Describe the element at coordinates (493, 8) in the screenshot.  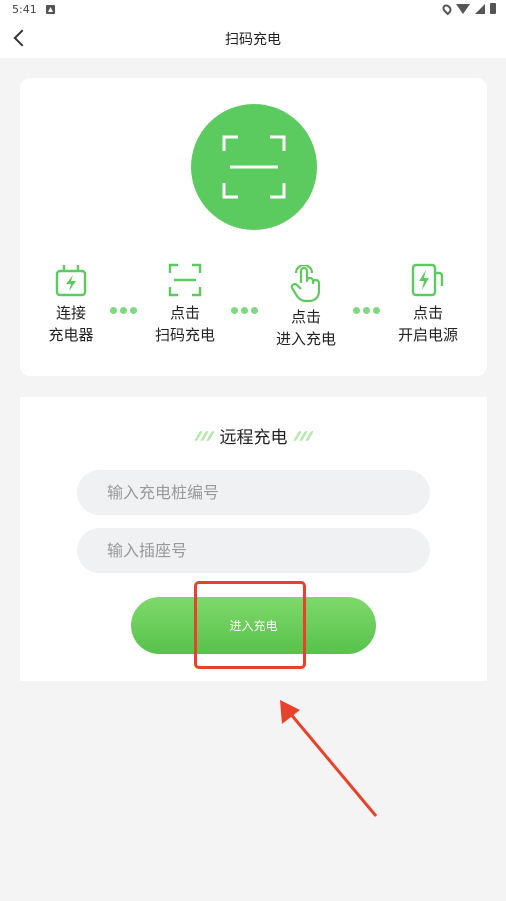
I see `battery-icon` at that location.